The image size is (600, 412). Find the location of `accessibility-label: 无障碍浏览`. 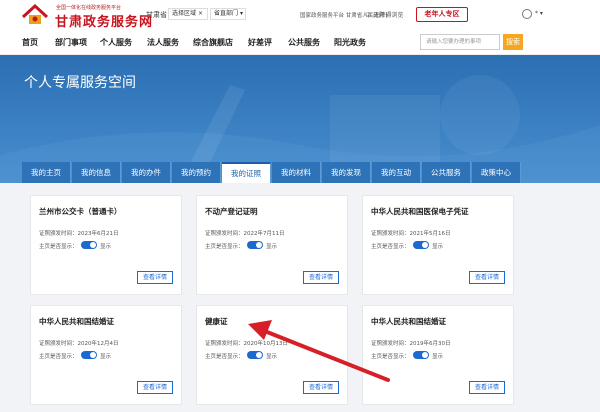

accessibility-label: 无障碍浏览 is located at coordinates (388, 15).